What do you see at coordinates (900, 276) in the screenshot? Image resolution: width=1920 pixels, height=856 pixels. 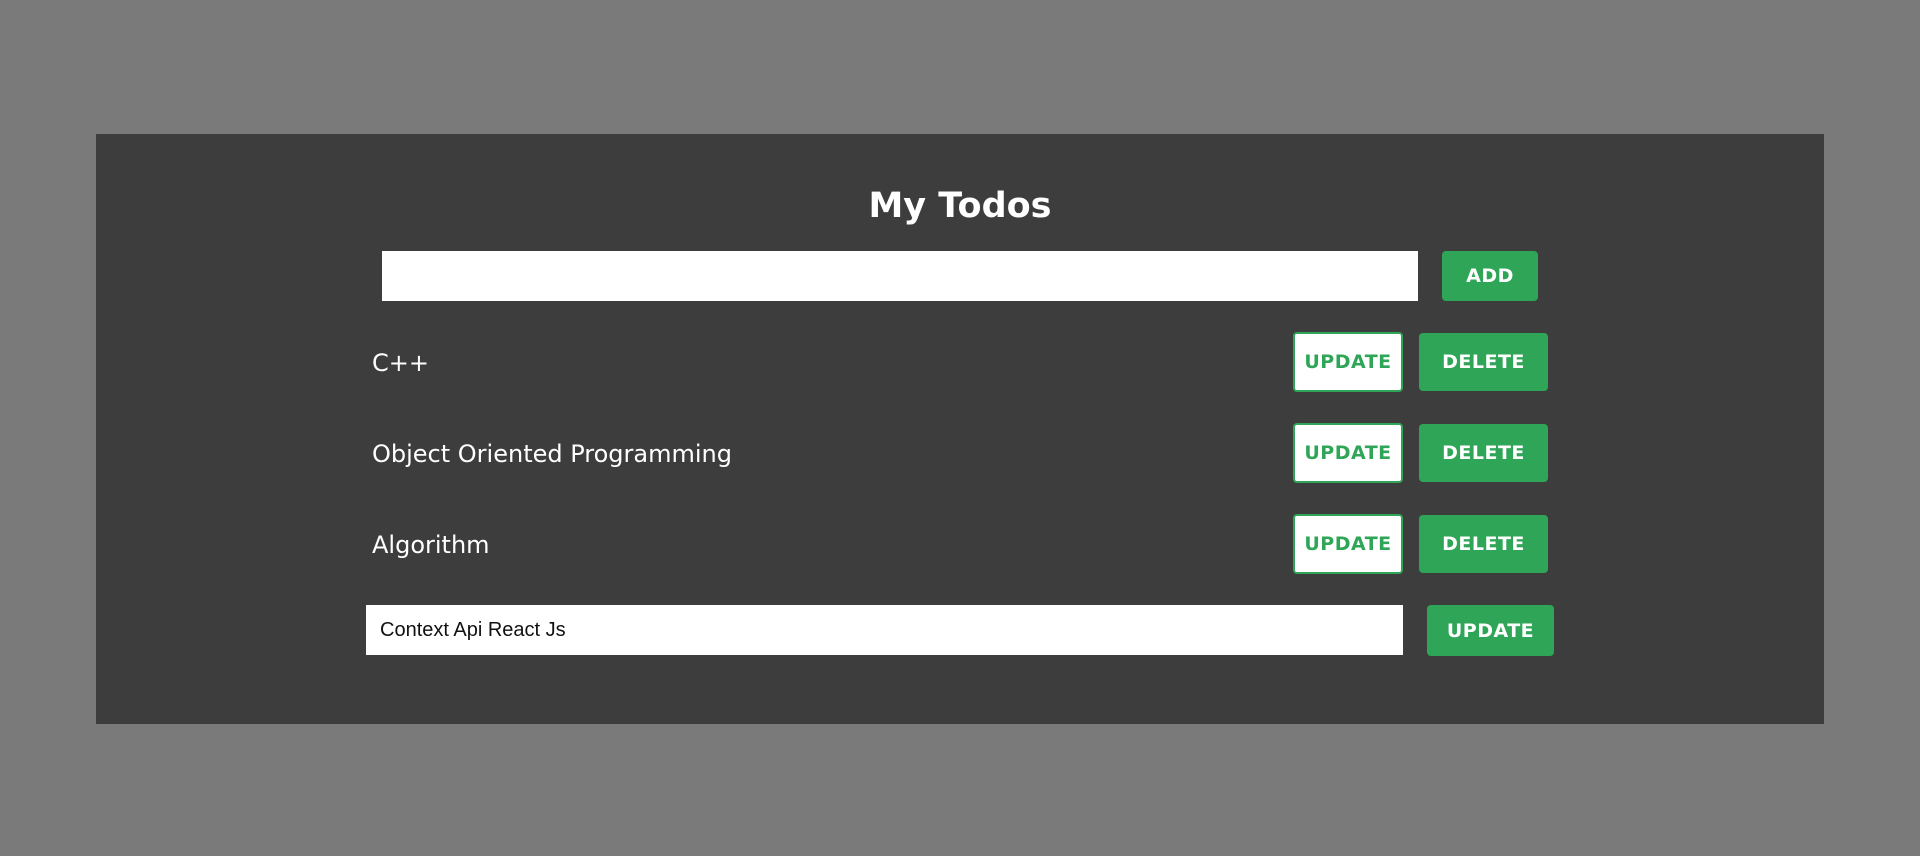 I see `new-todo-input` at bounding box center [900, 276].